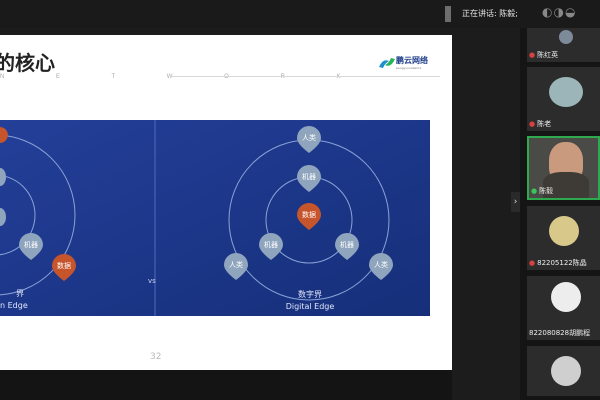 The width and height of the screenshot is (600, 400). I want to click on left-caption-cn: 界, so click(20, 293).